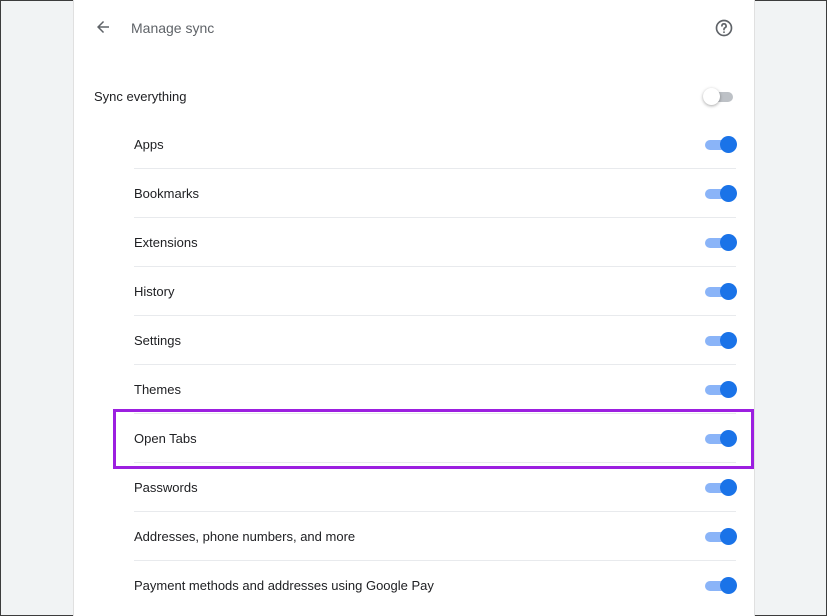  What do you see at coordinates (415, 96) in the screenshot?
I see `sync-everything-row: Sync everything` at bounding box center [415, 96].